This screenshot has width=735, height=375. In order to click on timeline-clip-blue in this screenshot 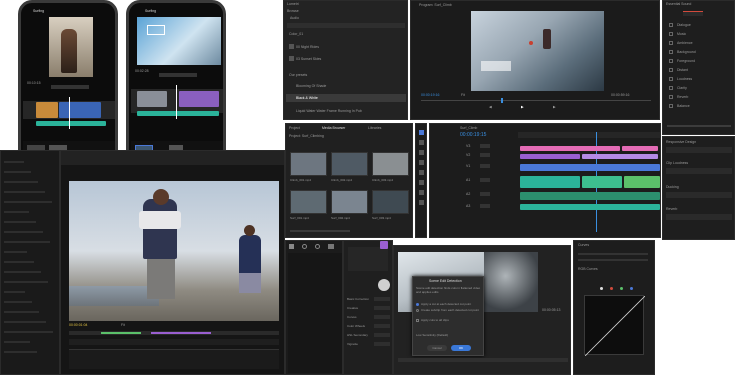, I will do `click(590, 167)`.